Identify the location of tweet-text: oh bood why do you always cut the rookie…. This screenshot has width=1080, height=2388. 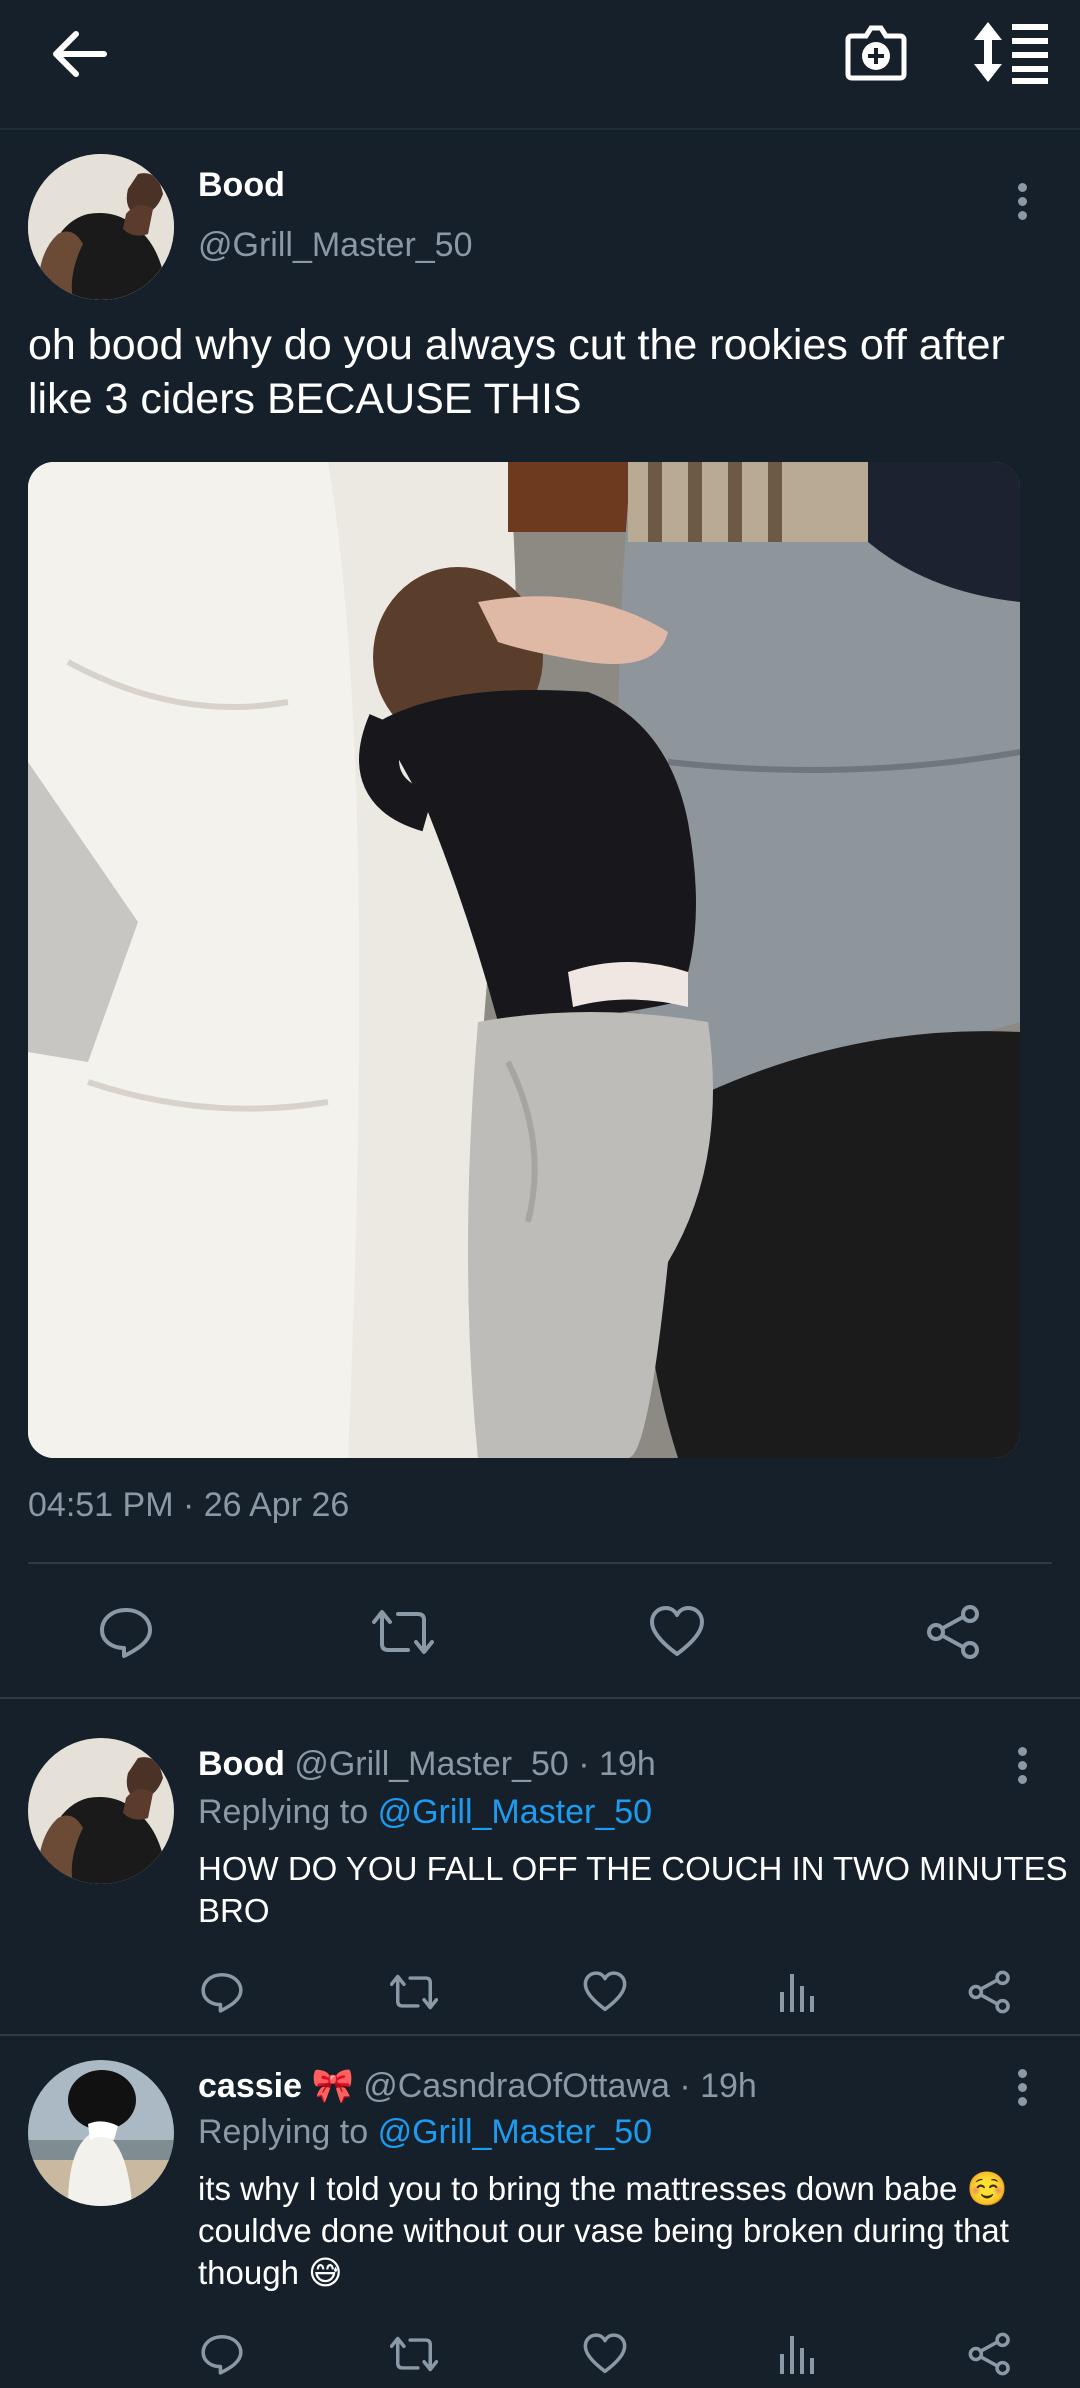
(516, 372).